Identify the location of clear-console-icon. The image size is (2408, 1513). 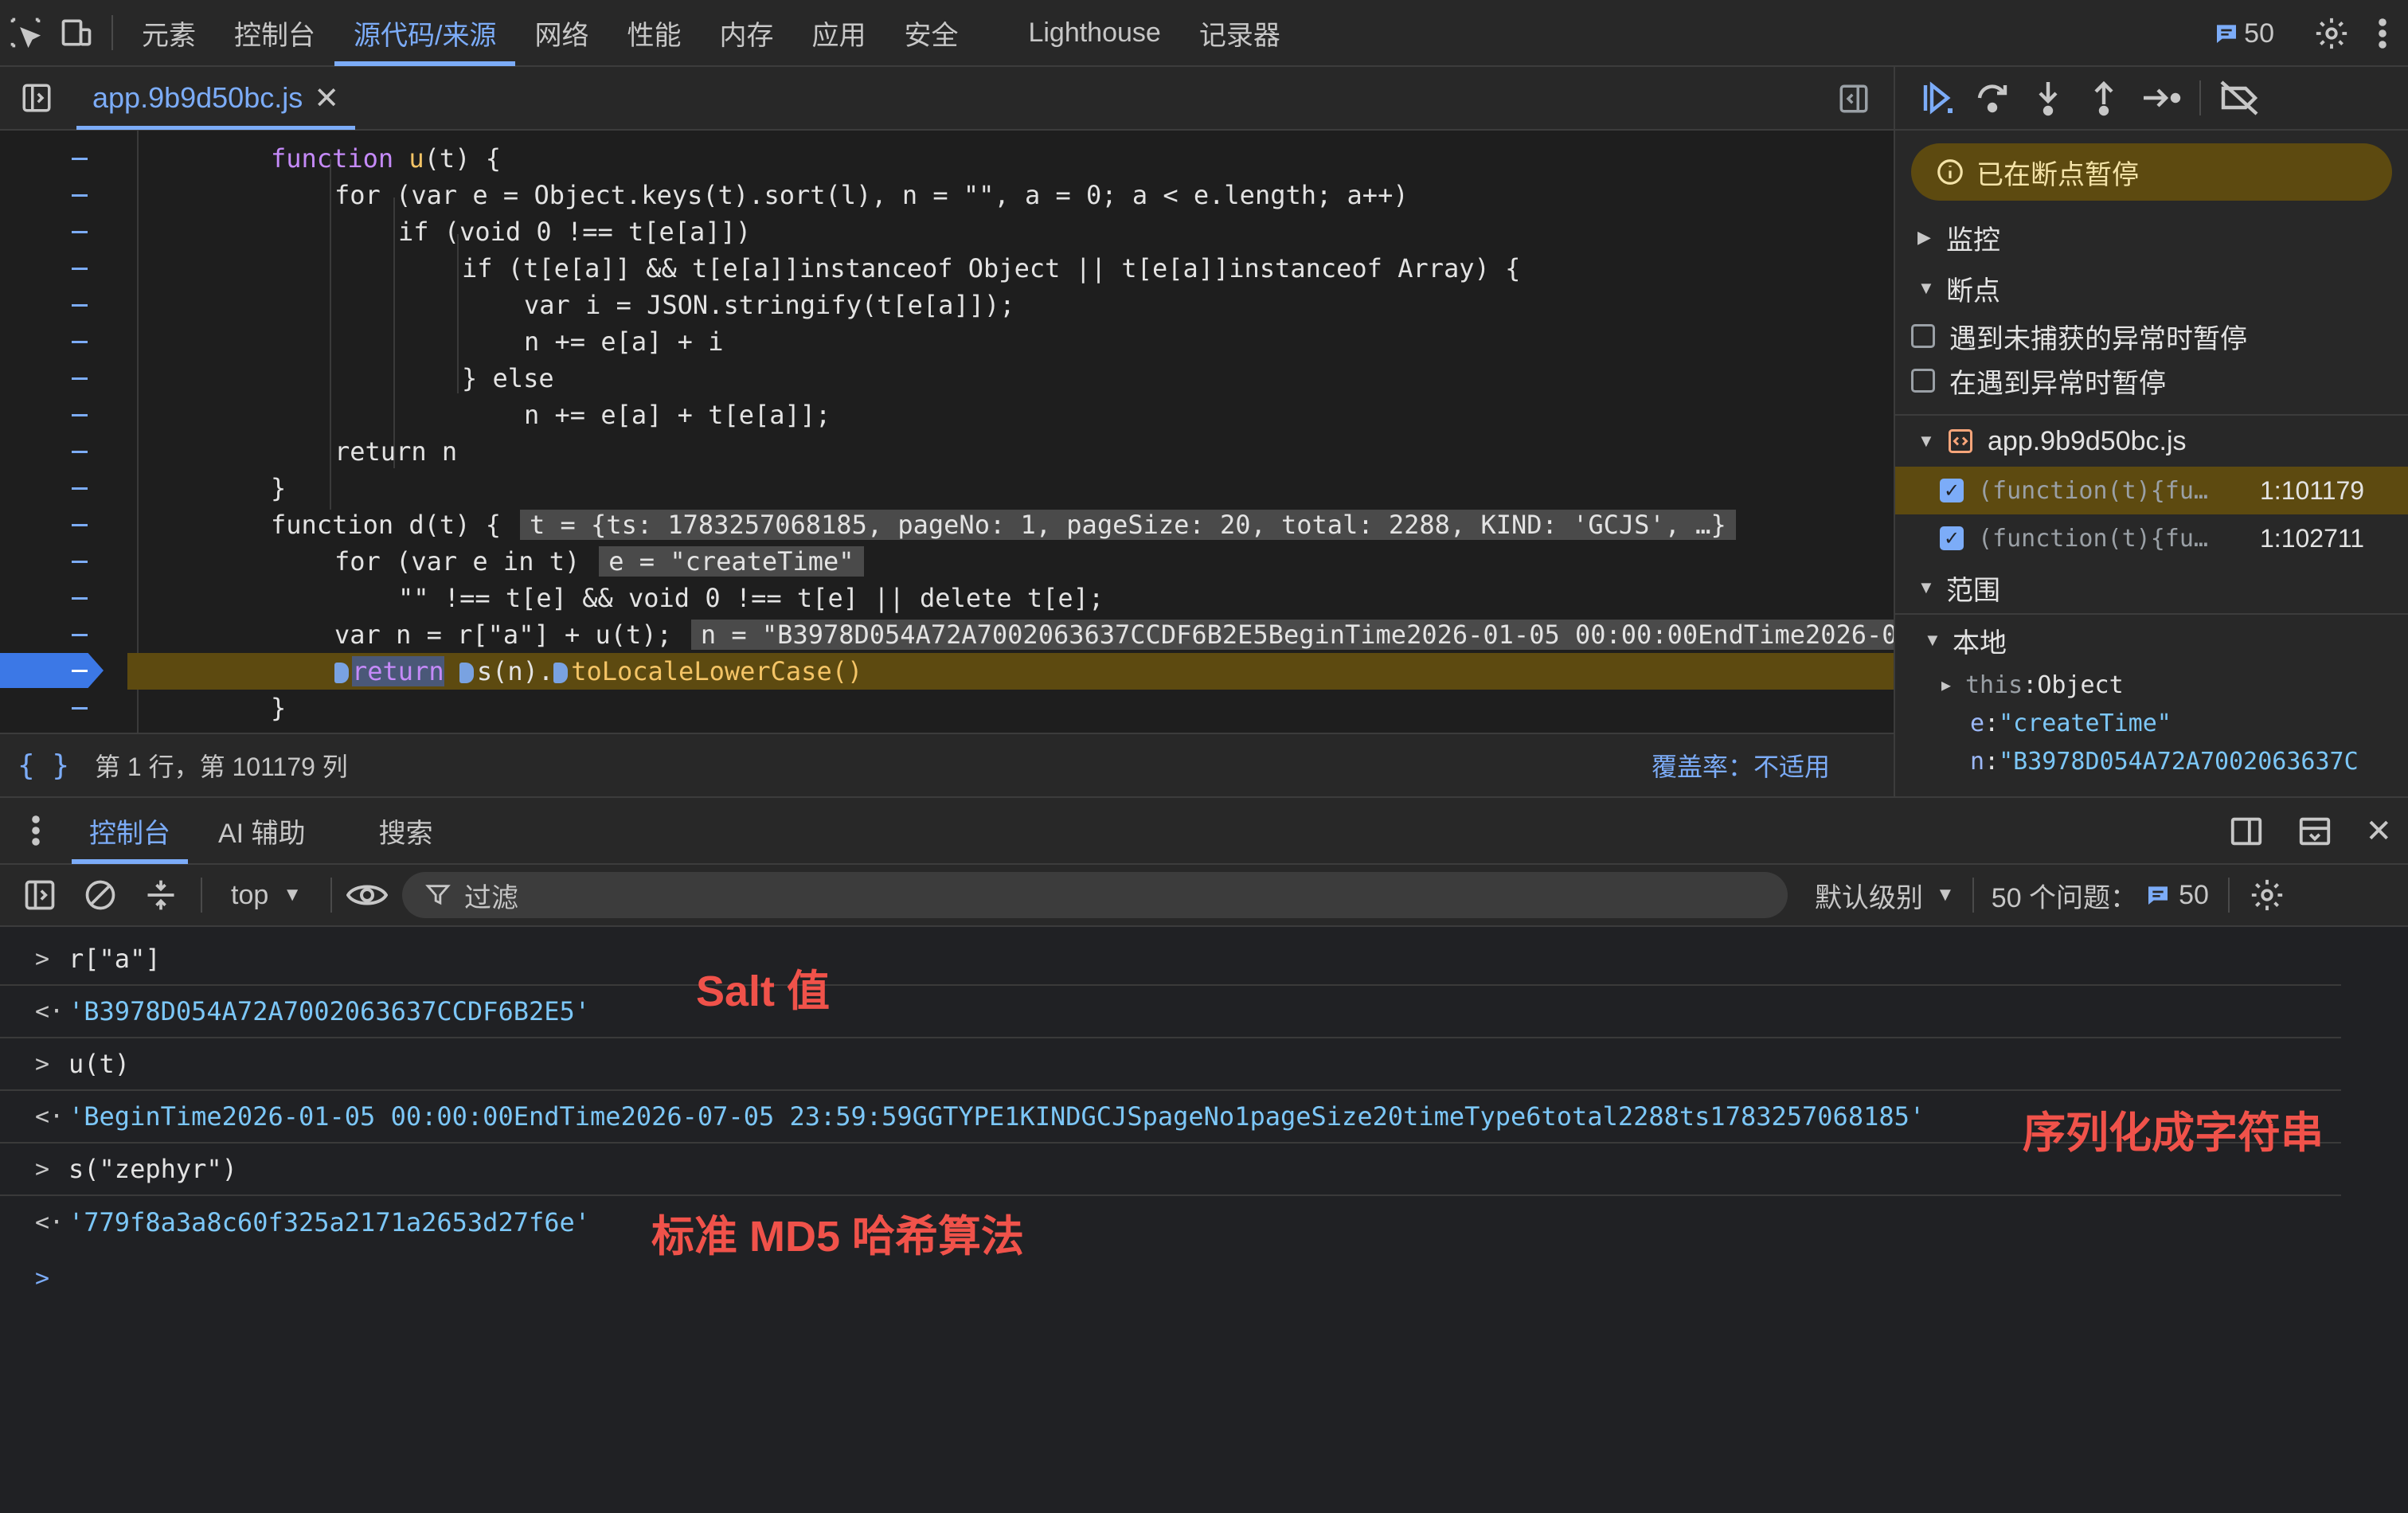
(100, 896).